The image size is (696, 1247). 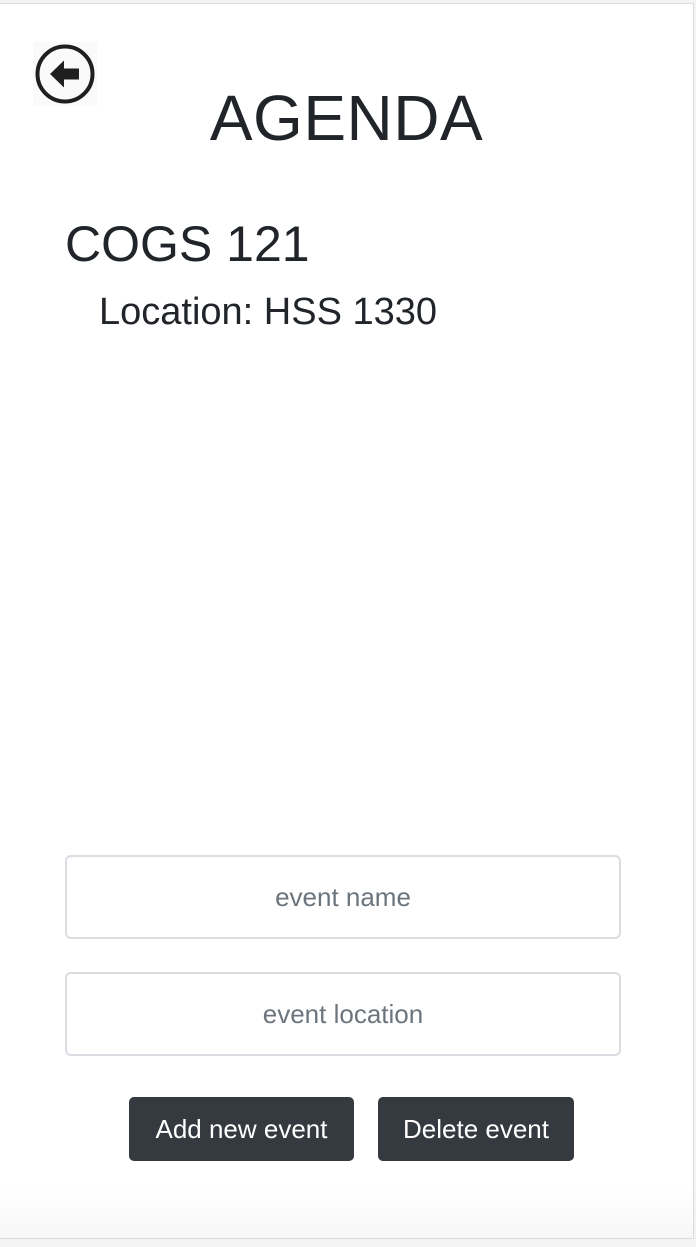 I want to click on event-name-input, so click(x=343, y=897).